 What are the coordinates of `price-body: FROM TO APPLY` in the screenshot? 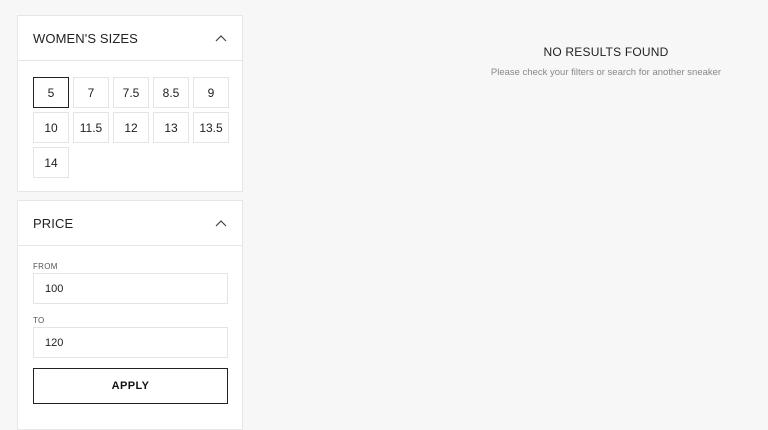 It's located at (130, 333).